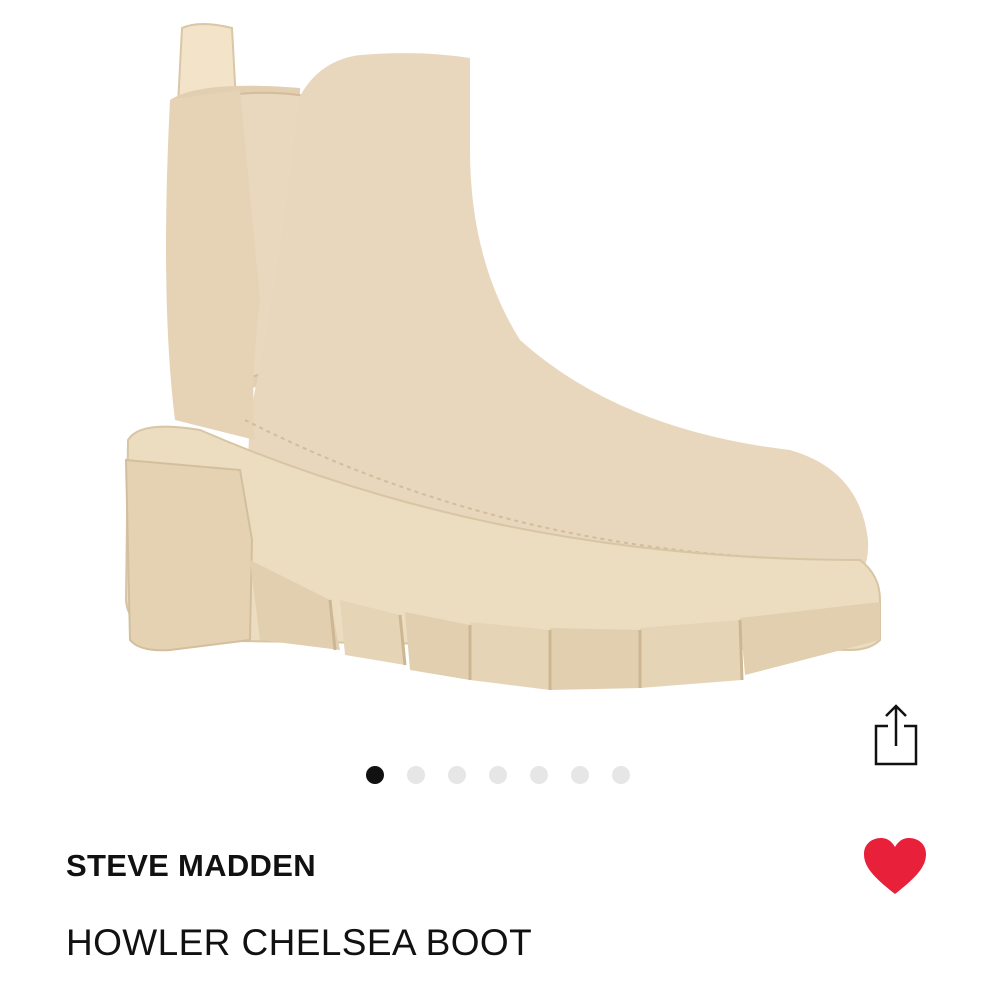 This screenshot has height=1000, width=1000. I want to click on heart-icon, so click(895, 866).